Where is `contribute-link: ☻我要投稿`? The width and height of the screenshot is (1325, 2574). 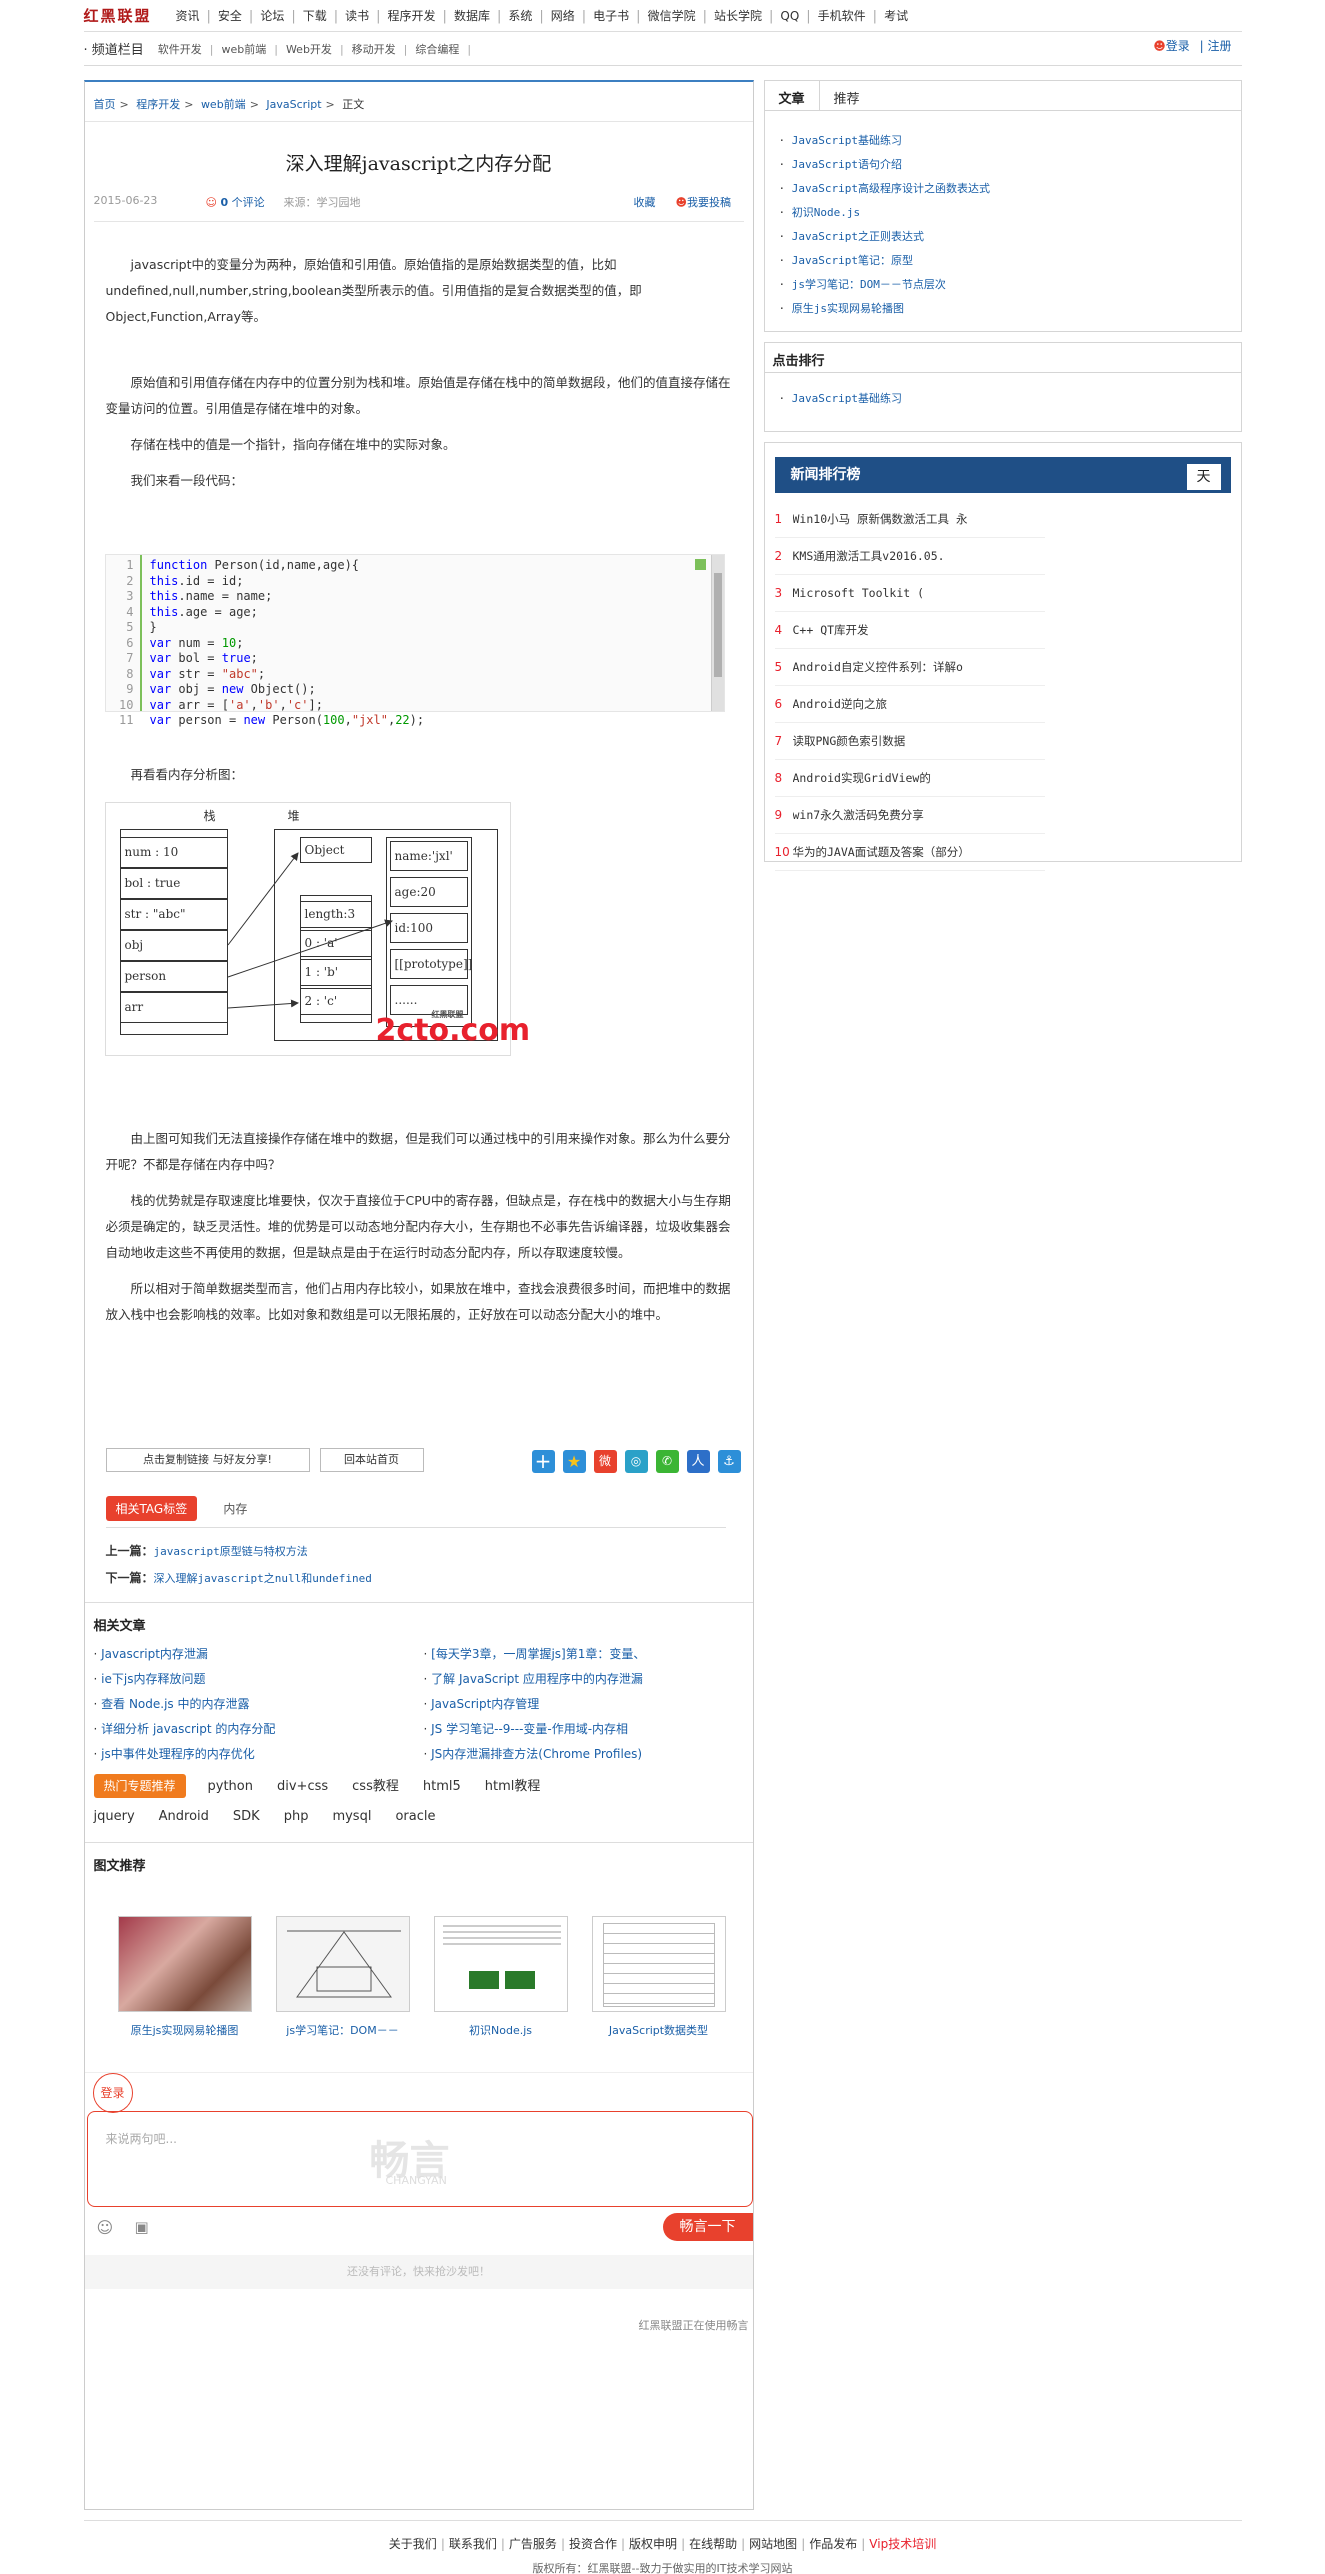 contribute-link: ☻我要投稿 is located at coordinates (703, 202).